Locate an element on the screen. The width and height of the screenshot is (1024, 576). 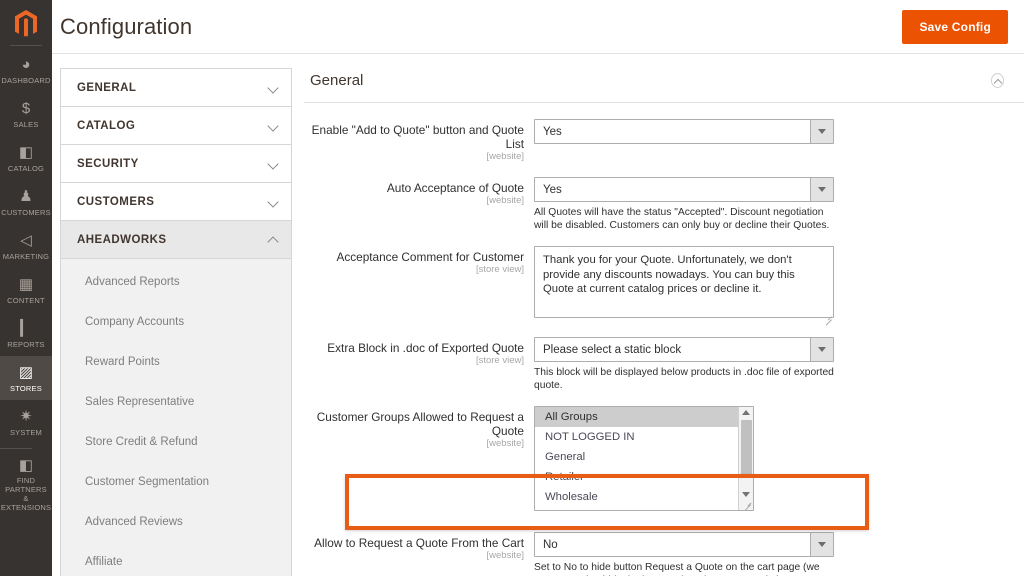
nav-item-marketing: ◁ MARKETING is located at coordinates (26, 246).